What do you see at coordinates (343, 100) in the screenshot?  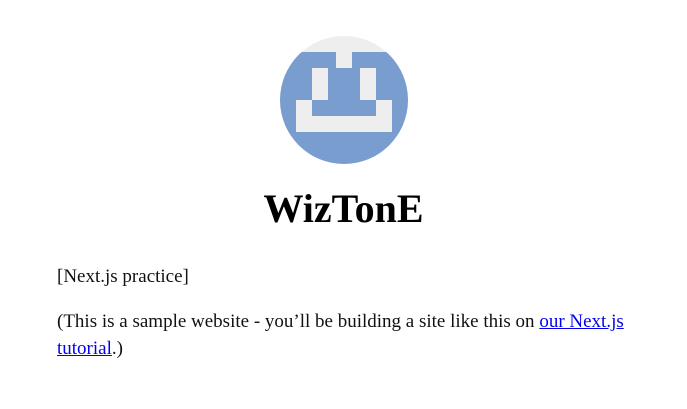 I see `avatar` at bounding box center [343, 100].